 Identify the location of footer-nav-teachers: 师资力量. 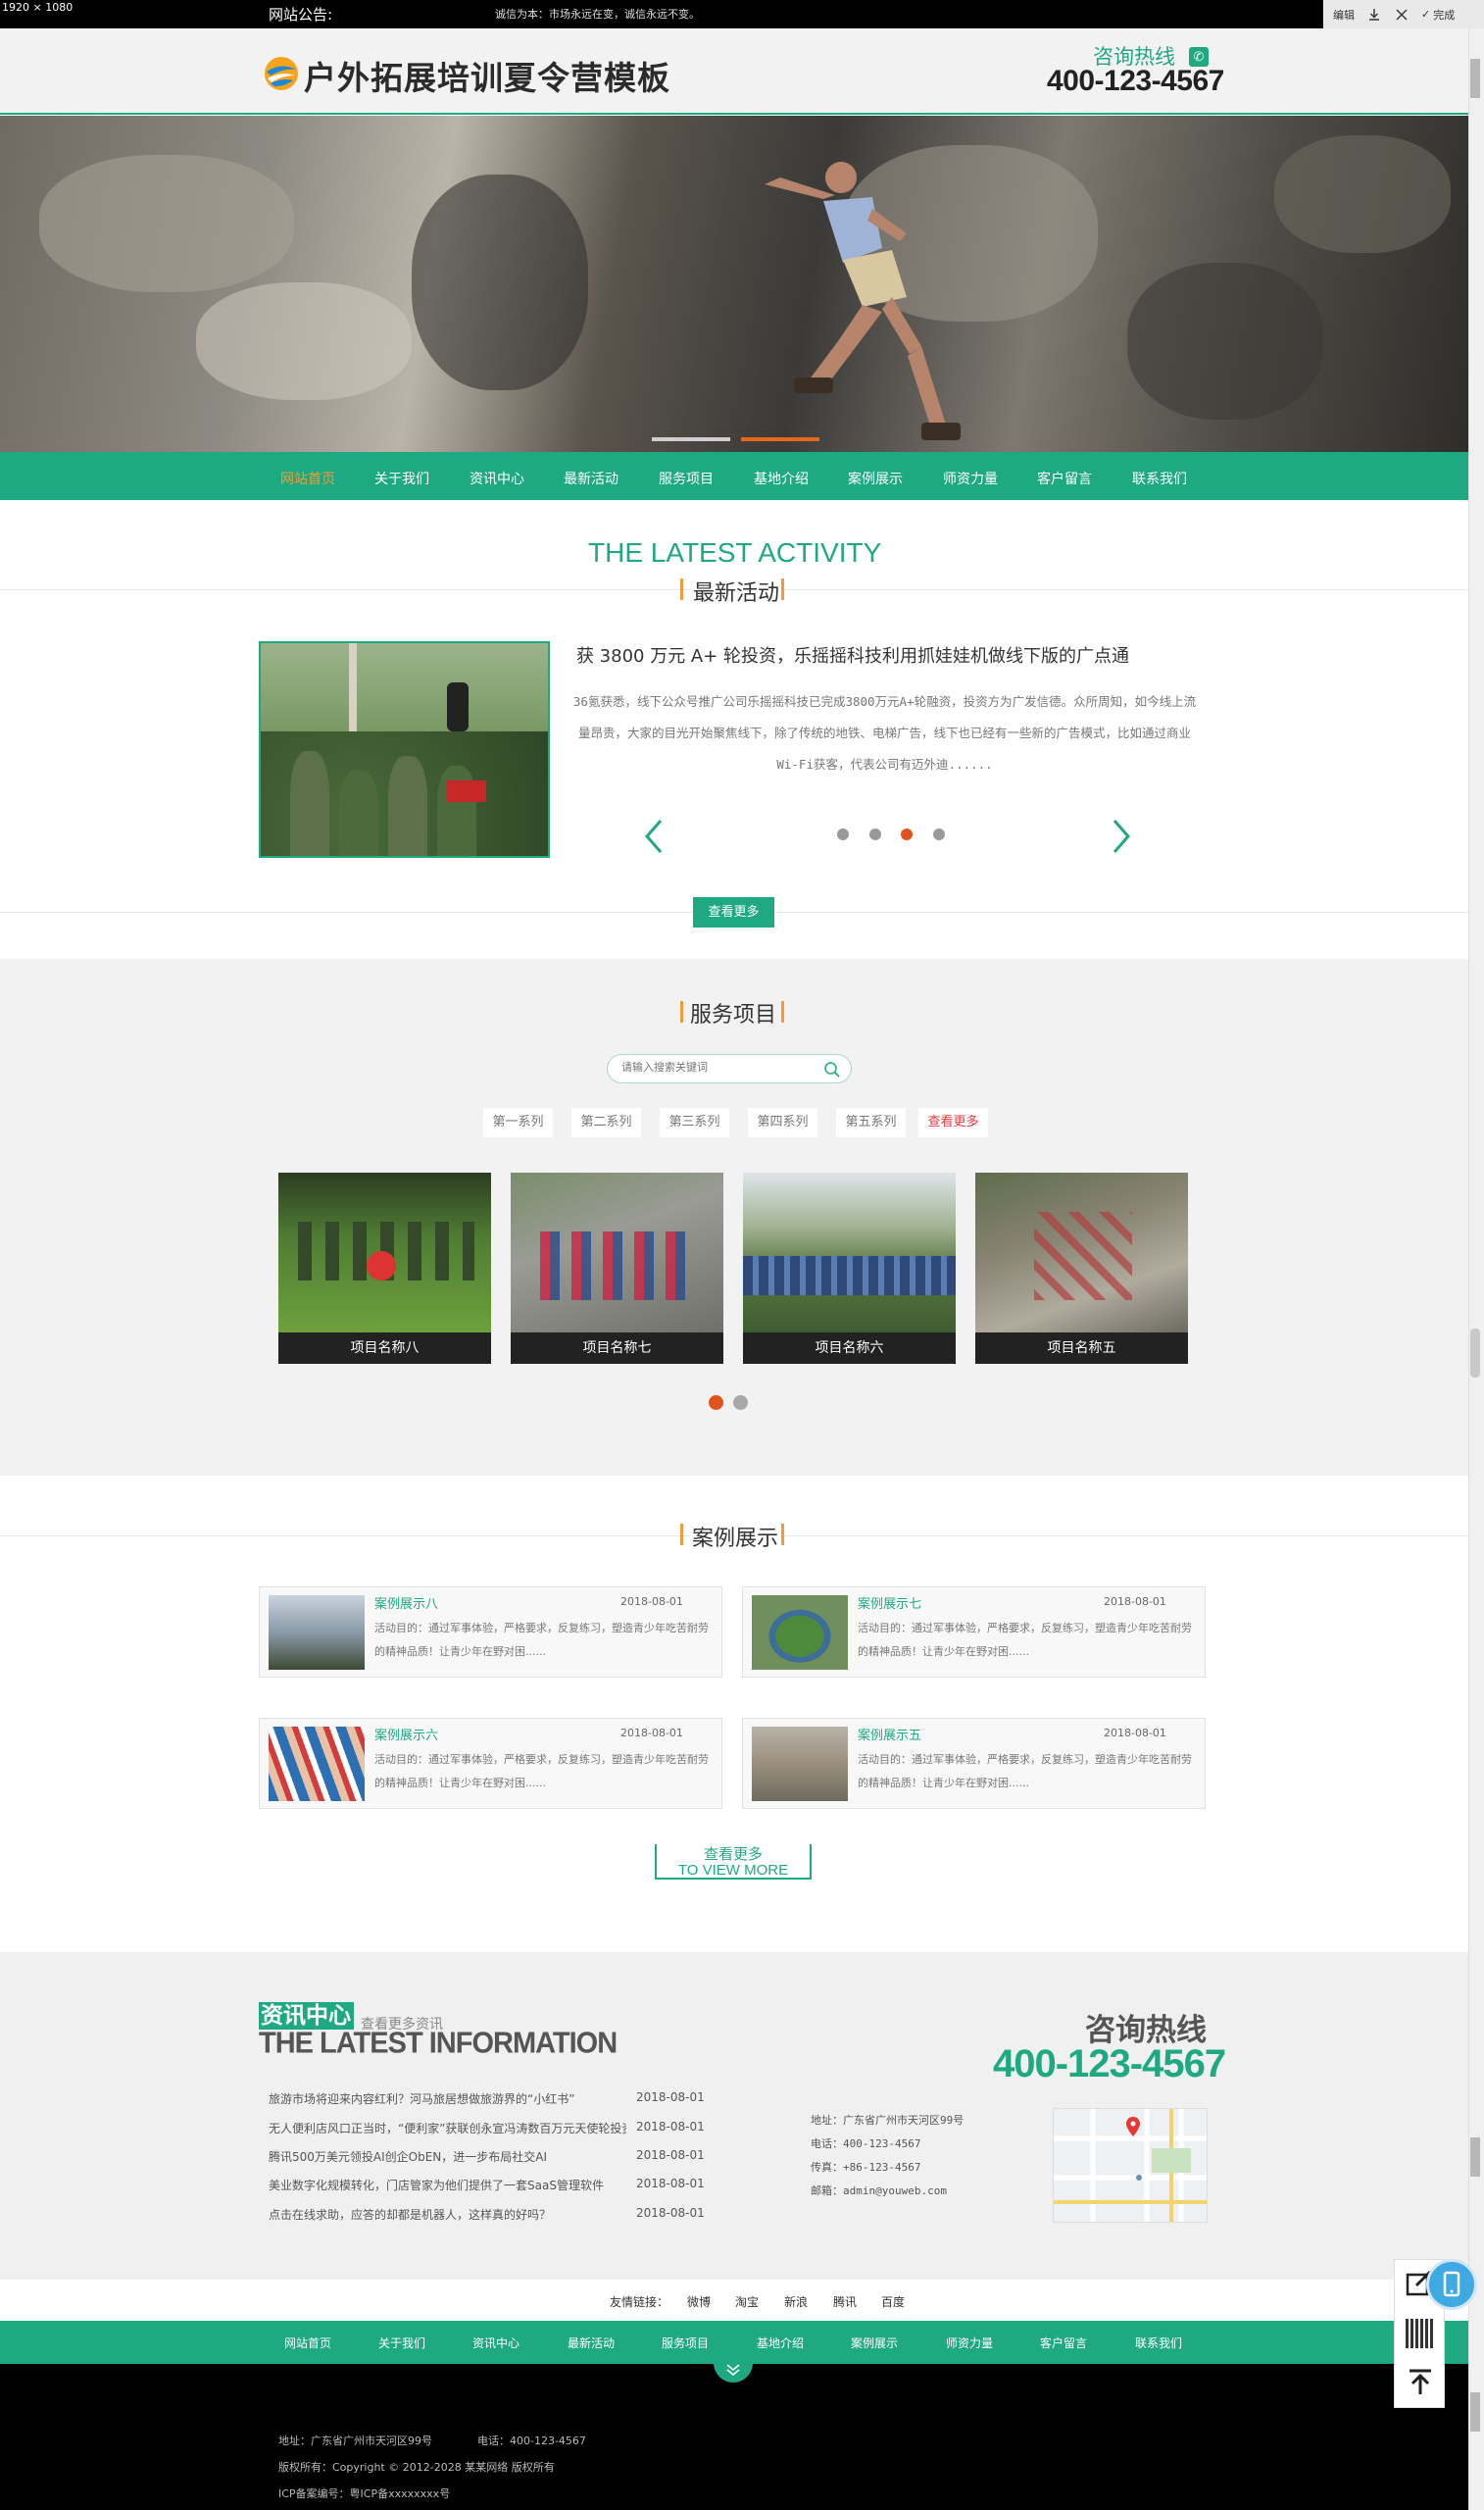
(969, 2342).